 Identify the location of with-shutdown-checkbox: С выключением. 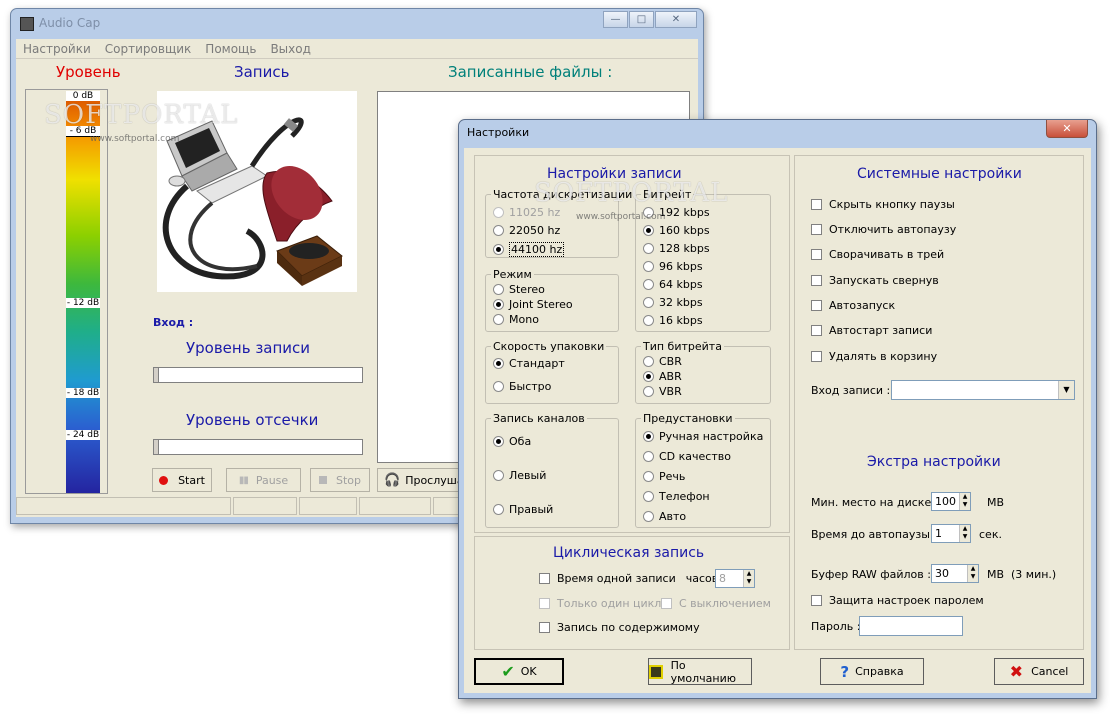
(716, 603).